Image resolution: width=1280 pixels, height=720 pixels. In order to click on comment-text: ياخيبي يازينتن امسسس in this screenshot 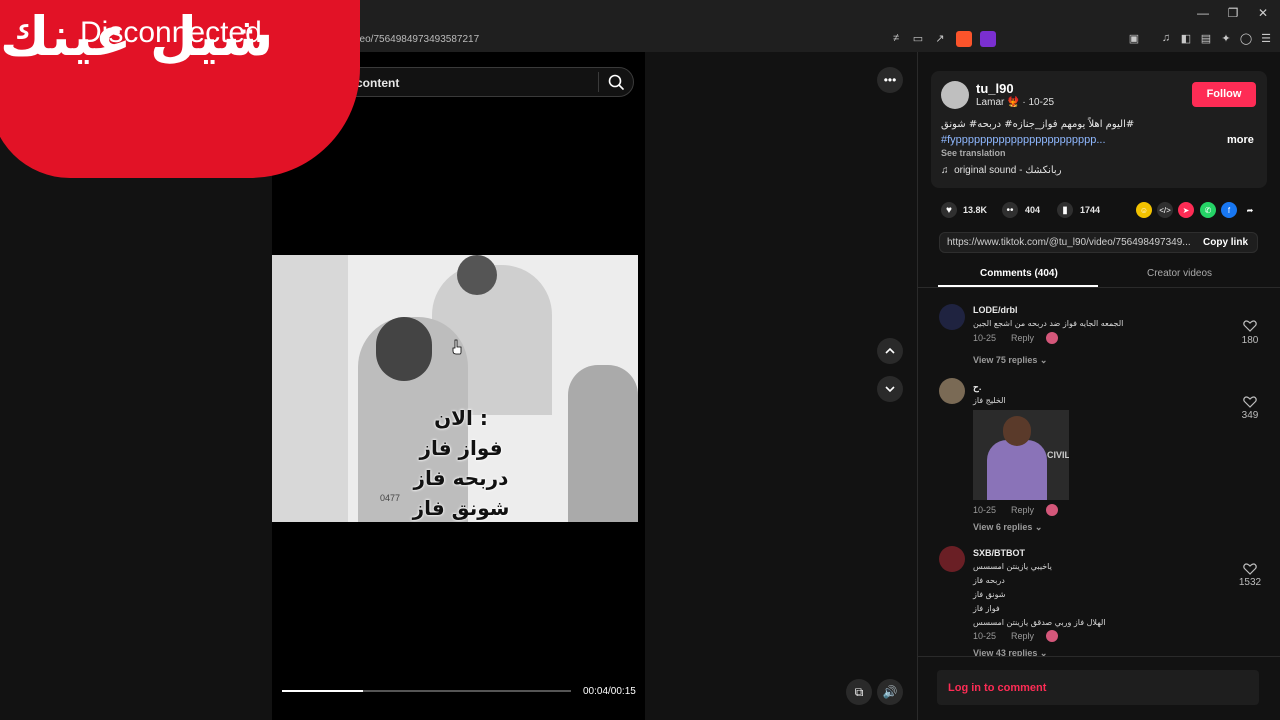, I will do `click(1012, 566)`.